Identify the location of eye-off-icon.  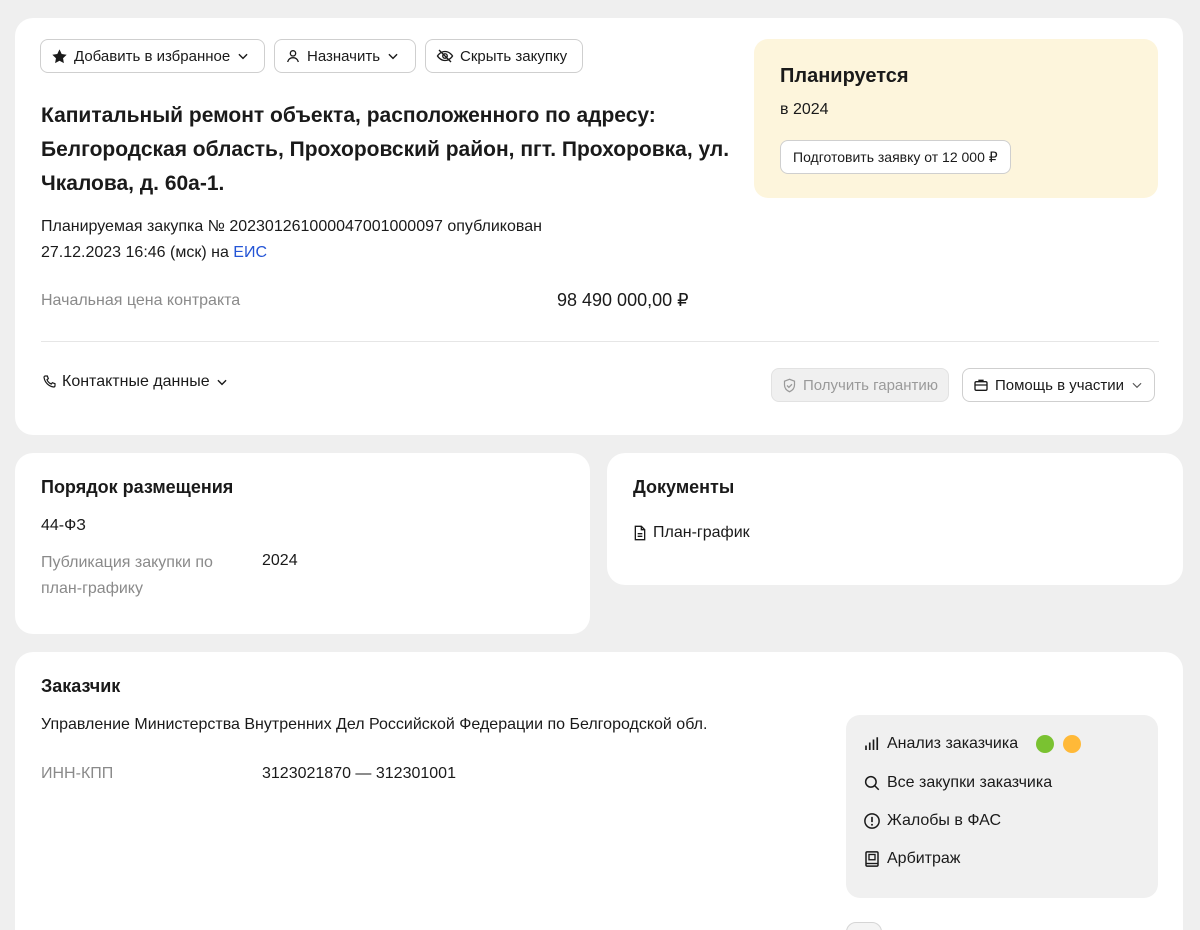
(445, 56).